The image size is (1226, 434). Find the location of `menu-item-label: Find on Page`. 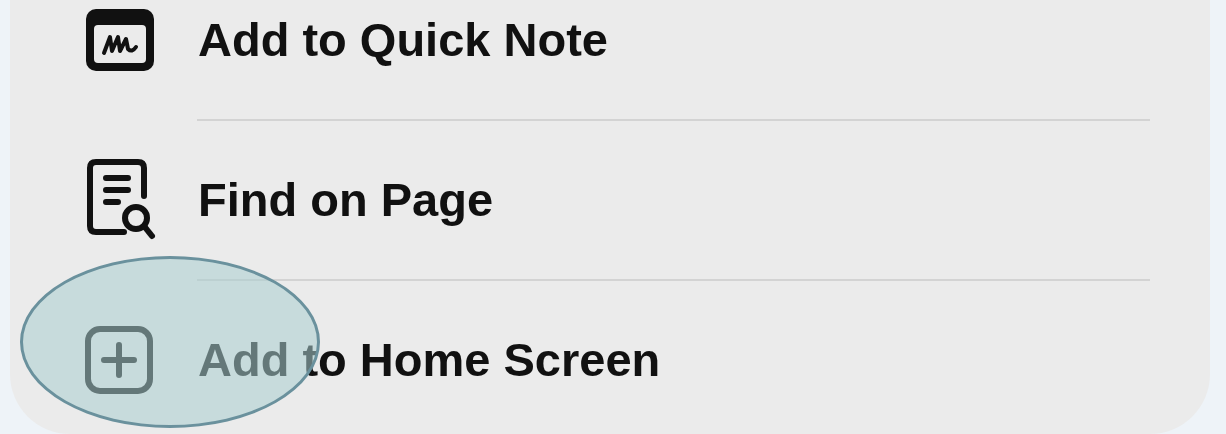

menu-item-label: Find on Page is located at coordinates (346, 200).